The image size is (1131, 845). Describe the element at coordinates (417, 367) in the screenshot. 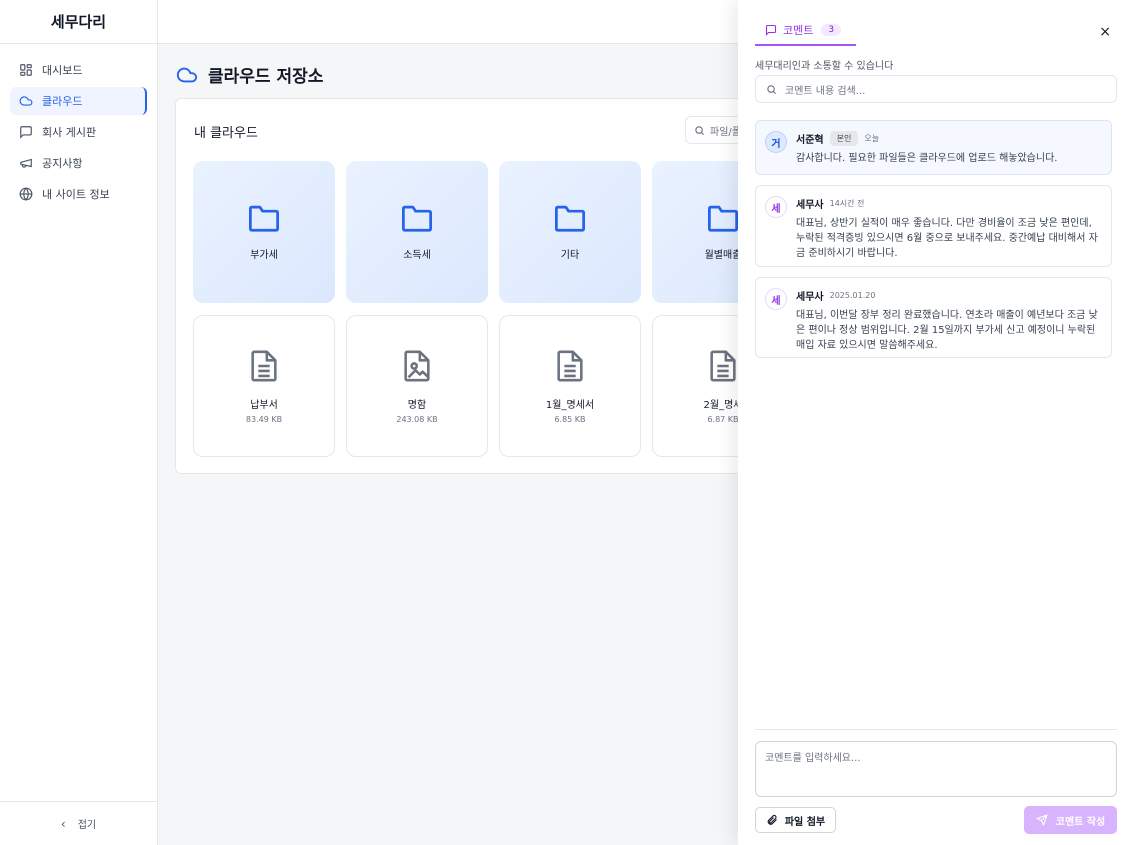

I see `image-file-icon` at that location.